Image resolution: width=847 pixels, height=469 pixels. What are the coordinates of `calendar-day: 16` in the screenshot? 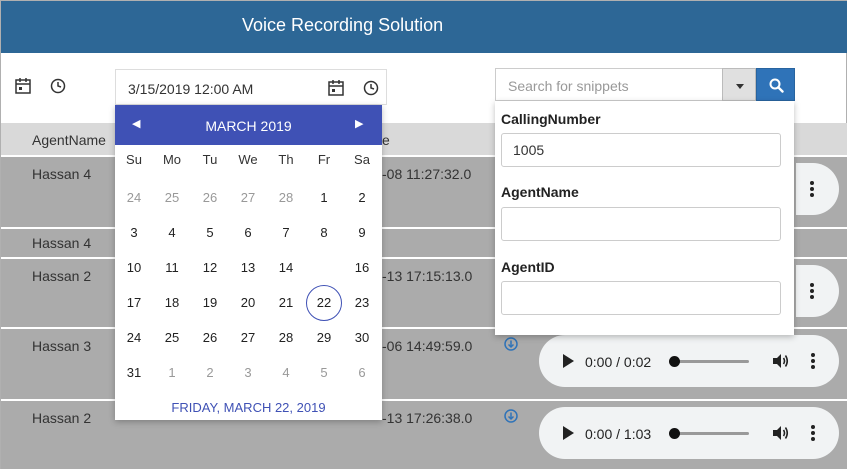 It's located at (362, 268).